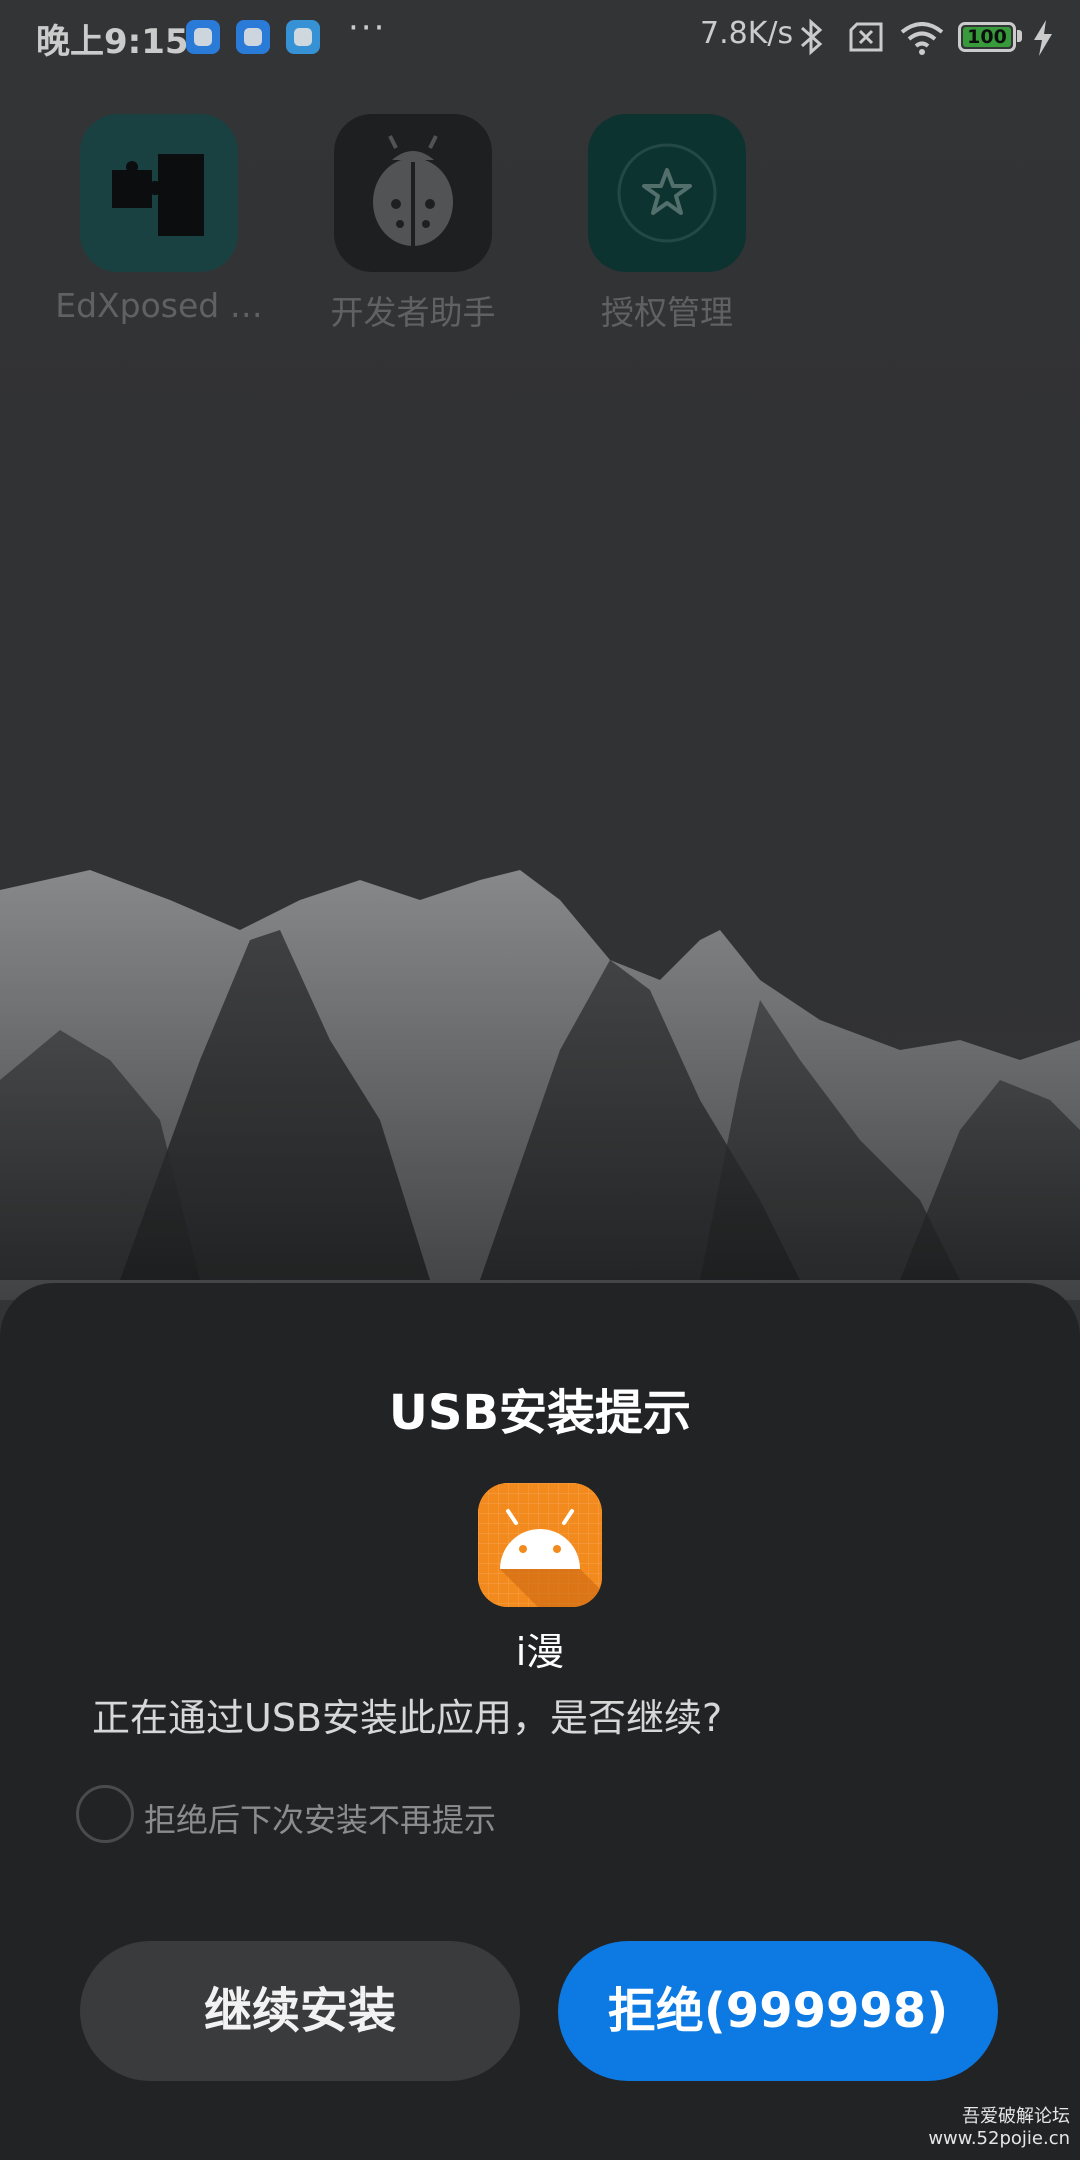  I want to click on reject-button: 拒绝(999998), so click(778, 2011).